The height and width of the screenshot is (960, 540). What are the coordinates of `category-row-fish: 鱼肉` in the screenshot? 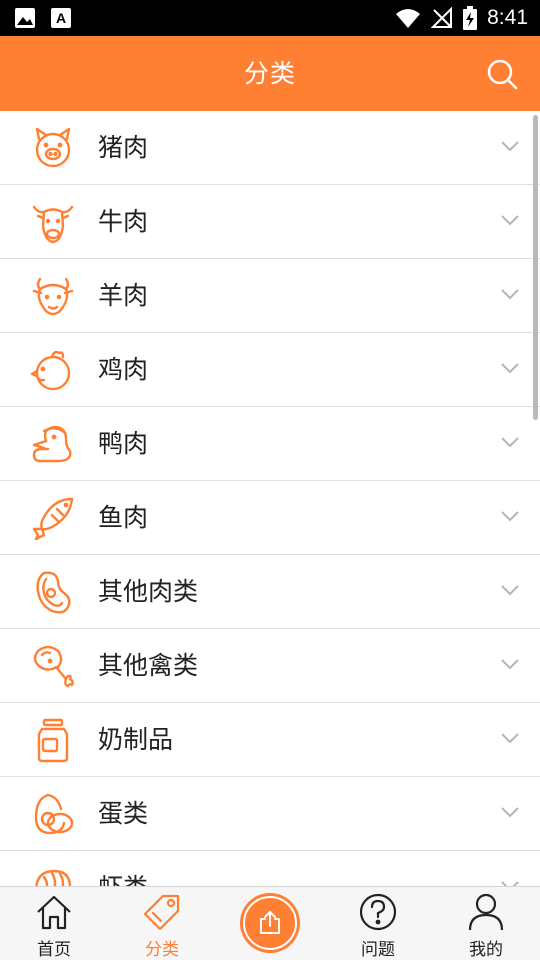 It's located at (270, 518).